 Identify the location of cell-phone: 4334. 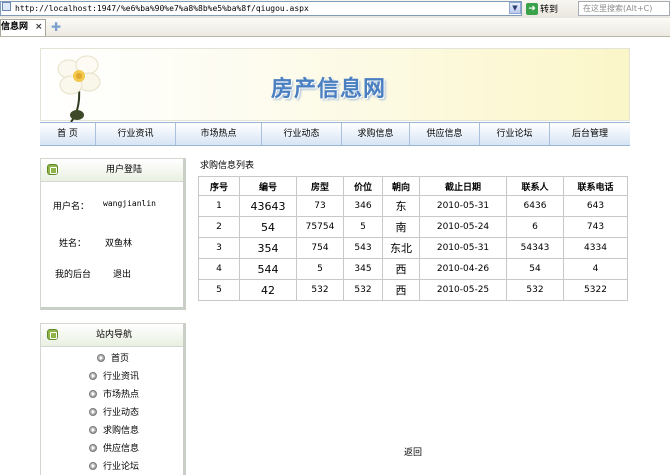
(595, 248).